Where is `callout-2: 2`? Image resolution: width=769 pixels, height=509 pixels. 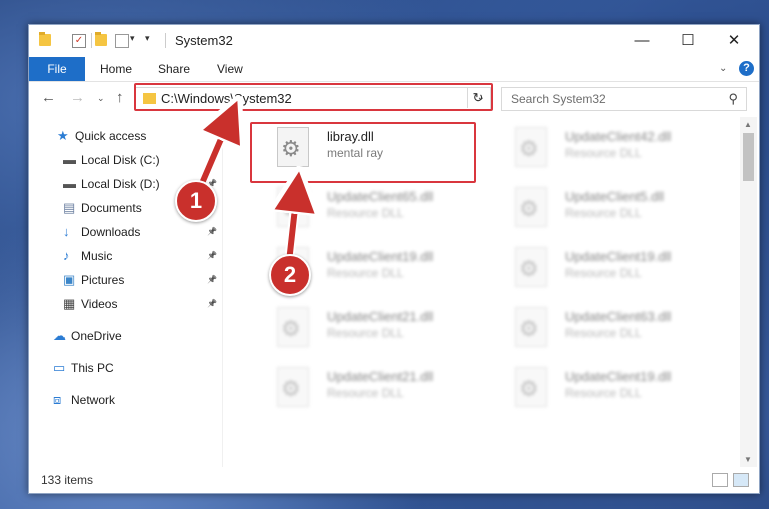 callout-2: 2 is located at coordinates (290, 275).